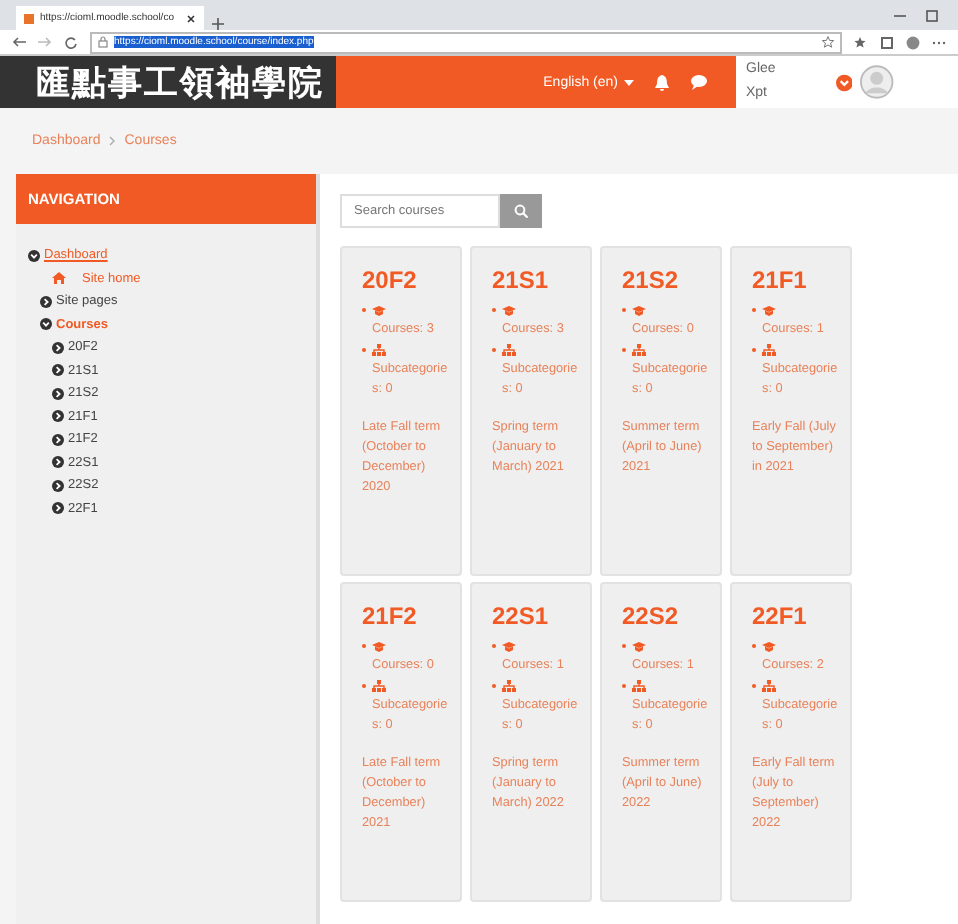 The width and height of the screenshot is (958, 924). What do you see at coordinates (861, 42) in the screenshot?
I see `favorites-icon` at bounding box center [861, 42].